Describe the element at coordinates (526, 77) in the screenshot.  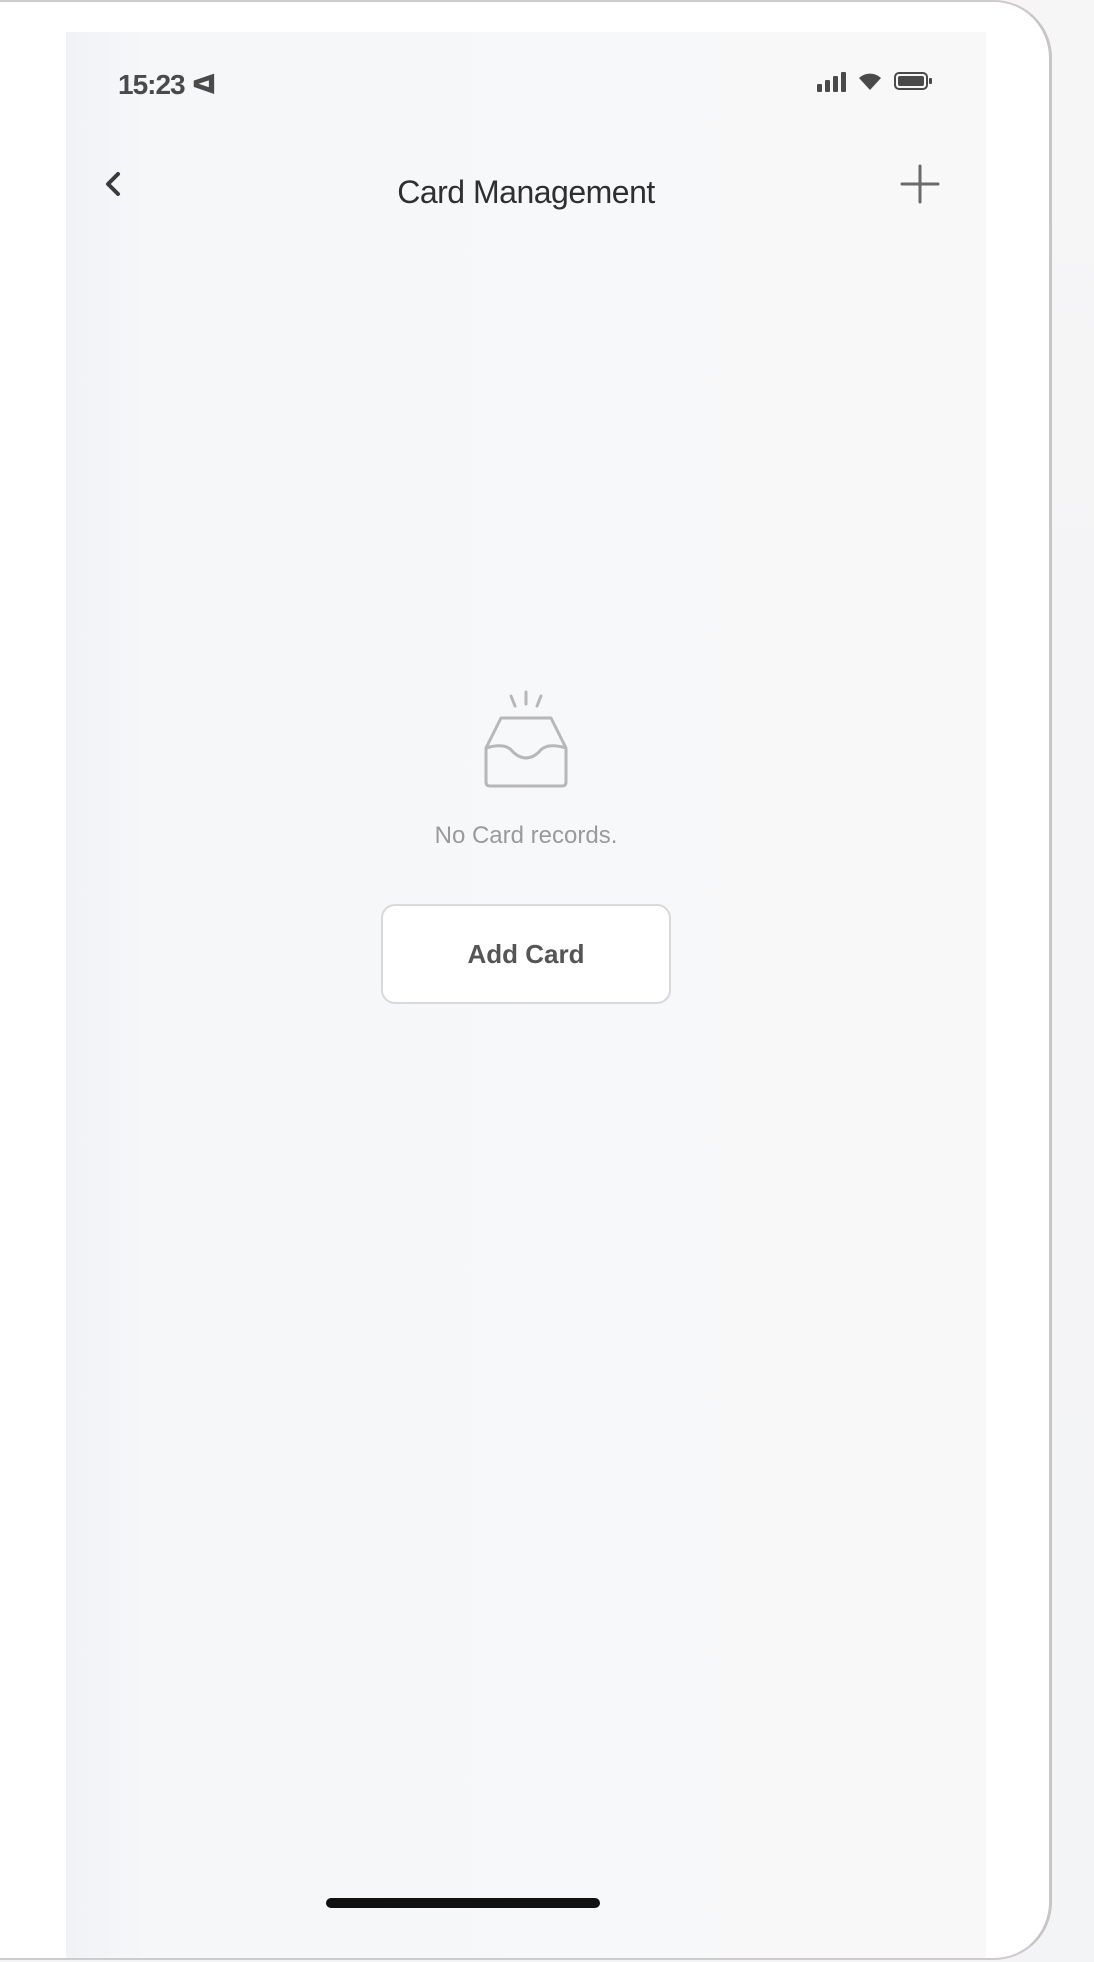
I see `status-bar: 15:23 ᐊ` at that location.